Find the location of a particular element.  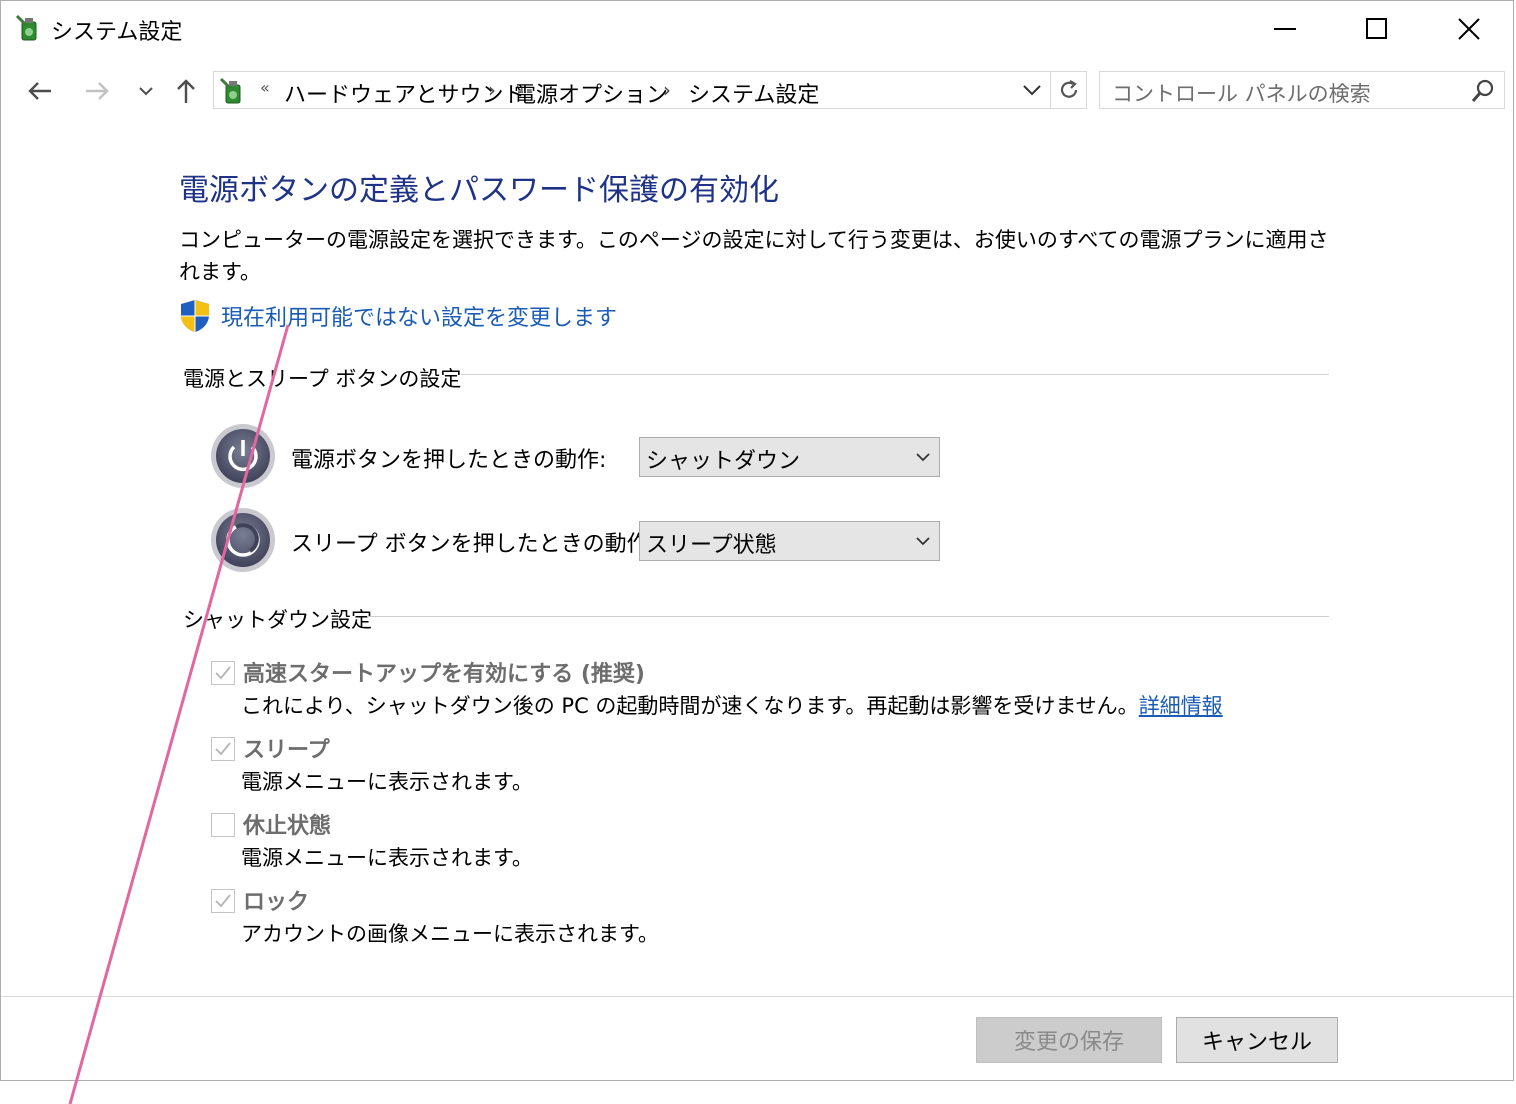

refresh-button is located at coordinates (1068, 90).